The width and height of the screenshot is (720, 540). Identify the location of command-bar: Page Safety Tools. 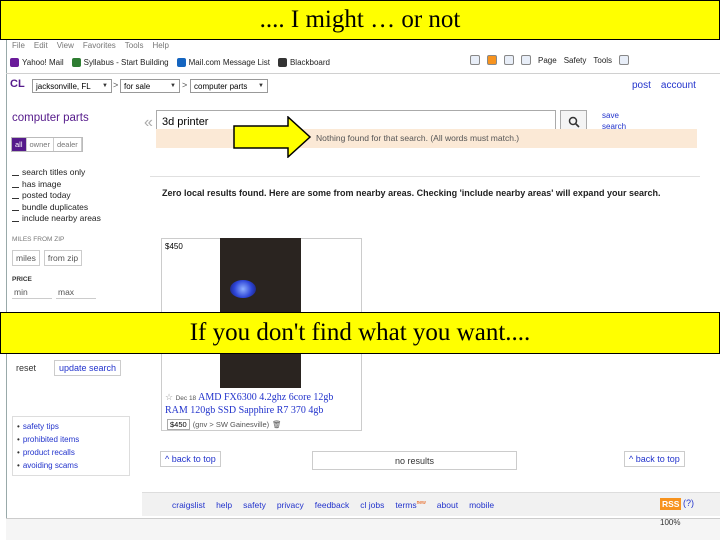
(550, 60).